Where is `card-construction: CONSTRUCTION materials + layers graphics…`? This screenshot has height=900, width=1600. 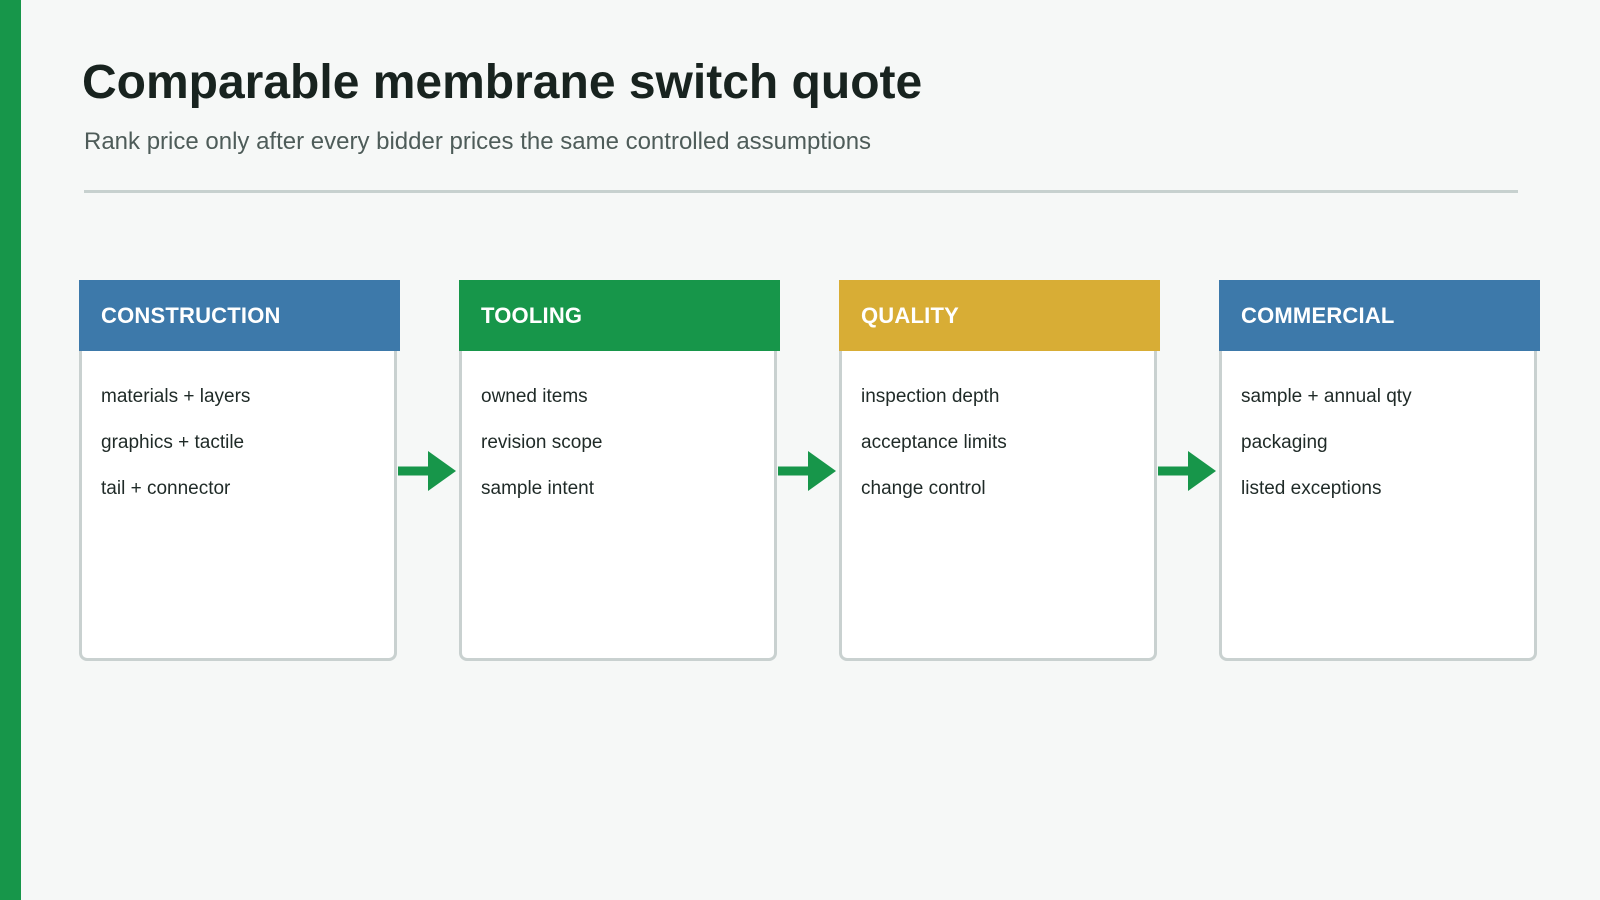 card-construction: CONSTRUCTION materials + layers graphics… is located at coordinates (239, 470).